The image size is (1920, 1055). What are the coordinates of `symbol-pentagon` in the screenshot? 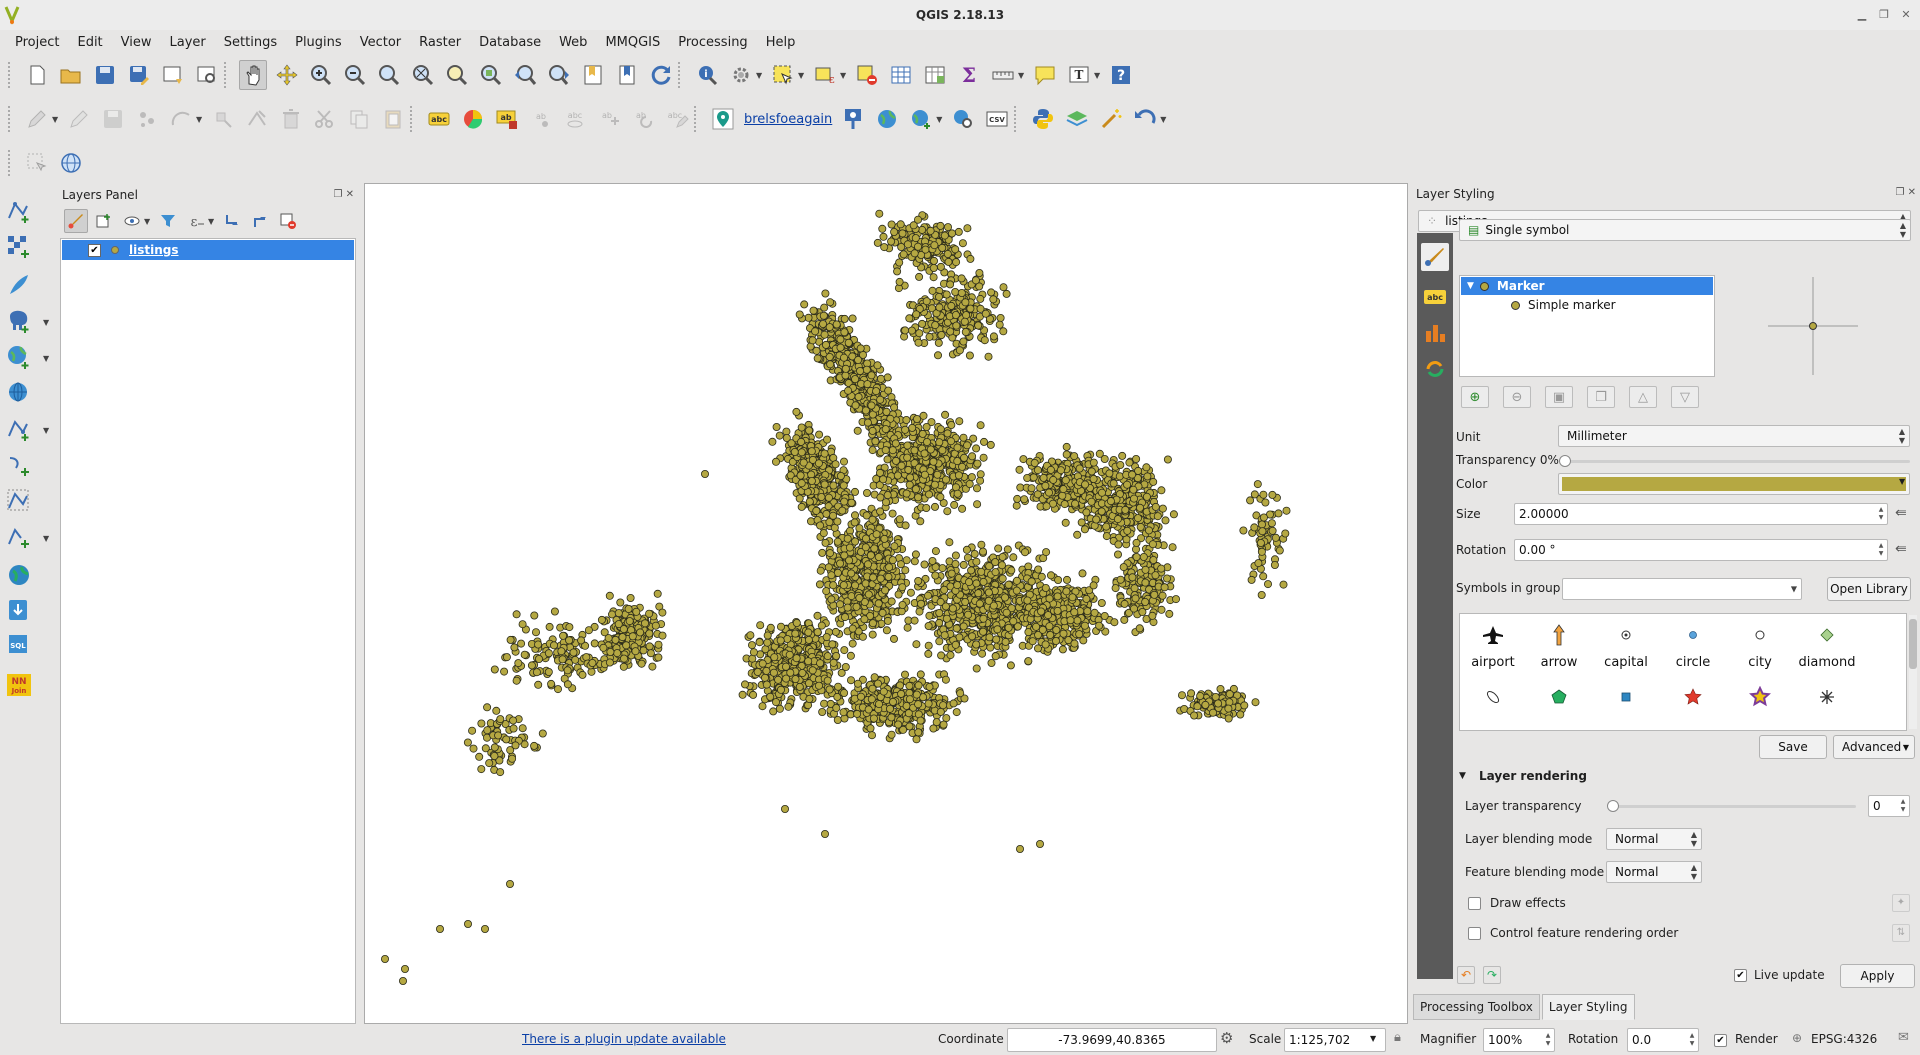 It's located at (1559, 703).